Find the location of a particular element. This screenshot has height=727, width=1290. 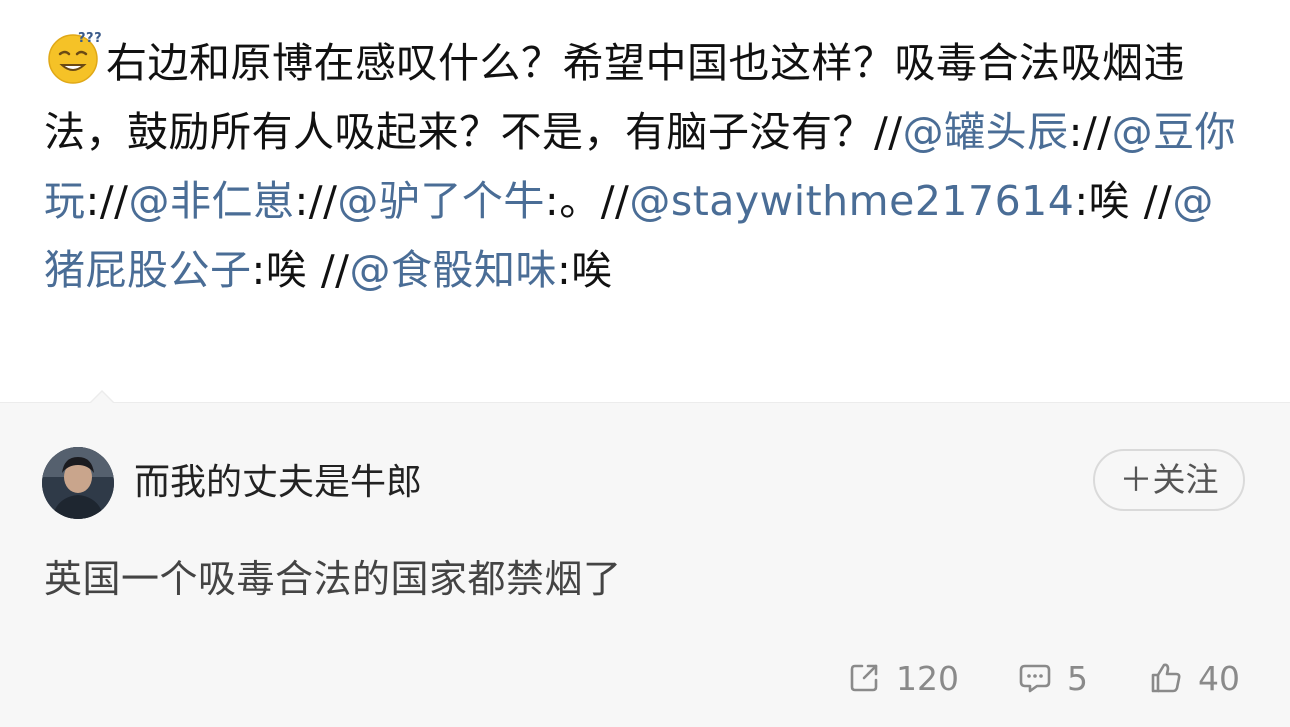

like-button: 40 is located at coordinates (1194, 678).